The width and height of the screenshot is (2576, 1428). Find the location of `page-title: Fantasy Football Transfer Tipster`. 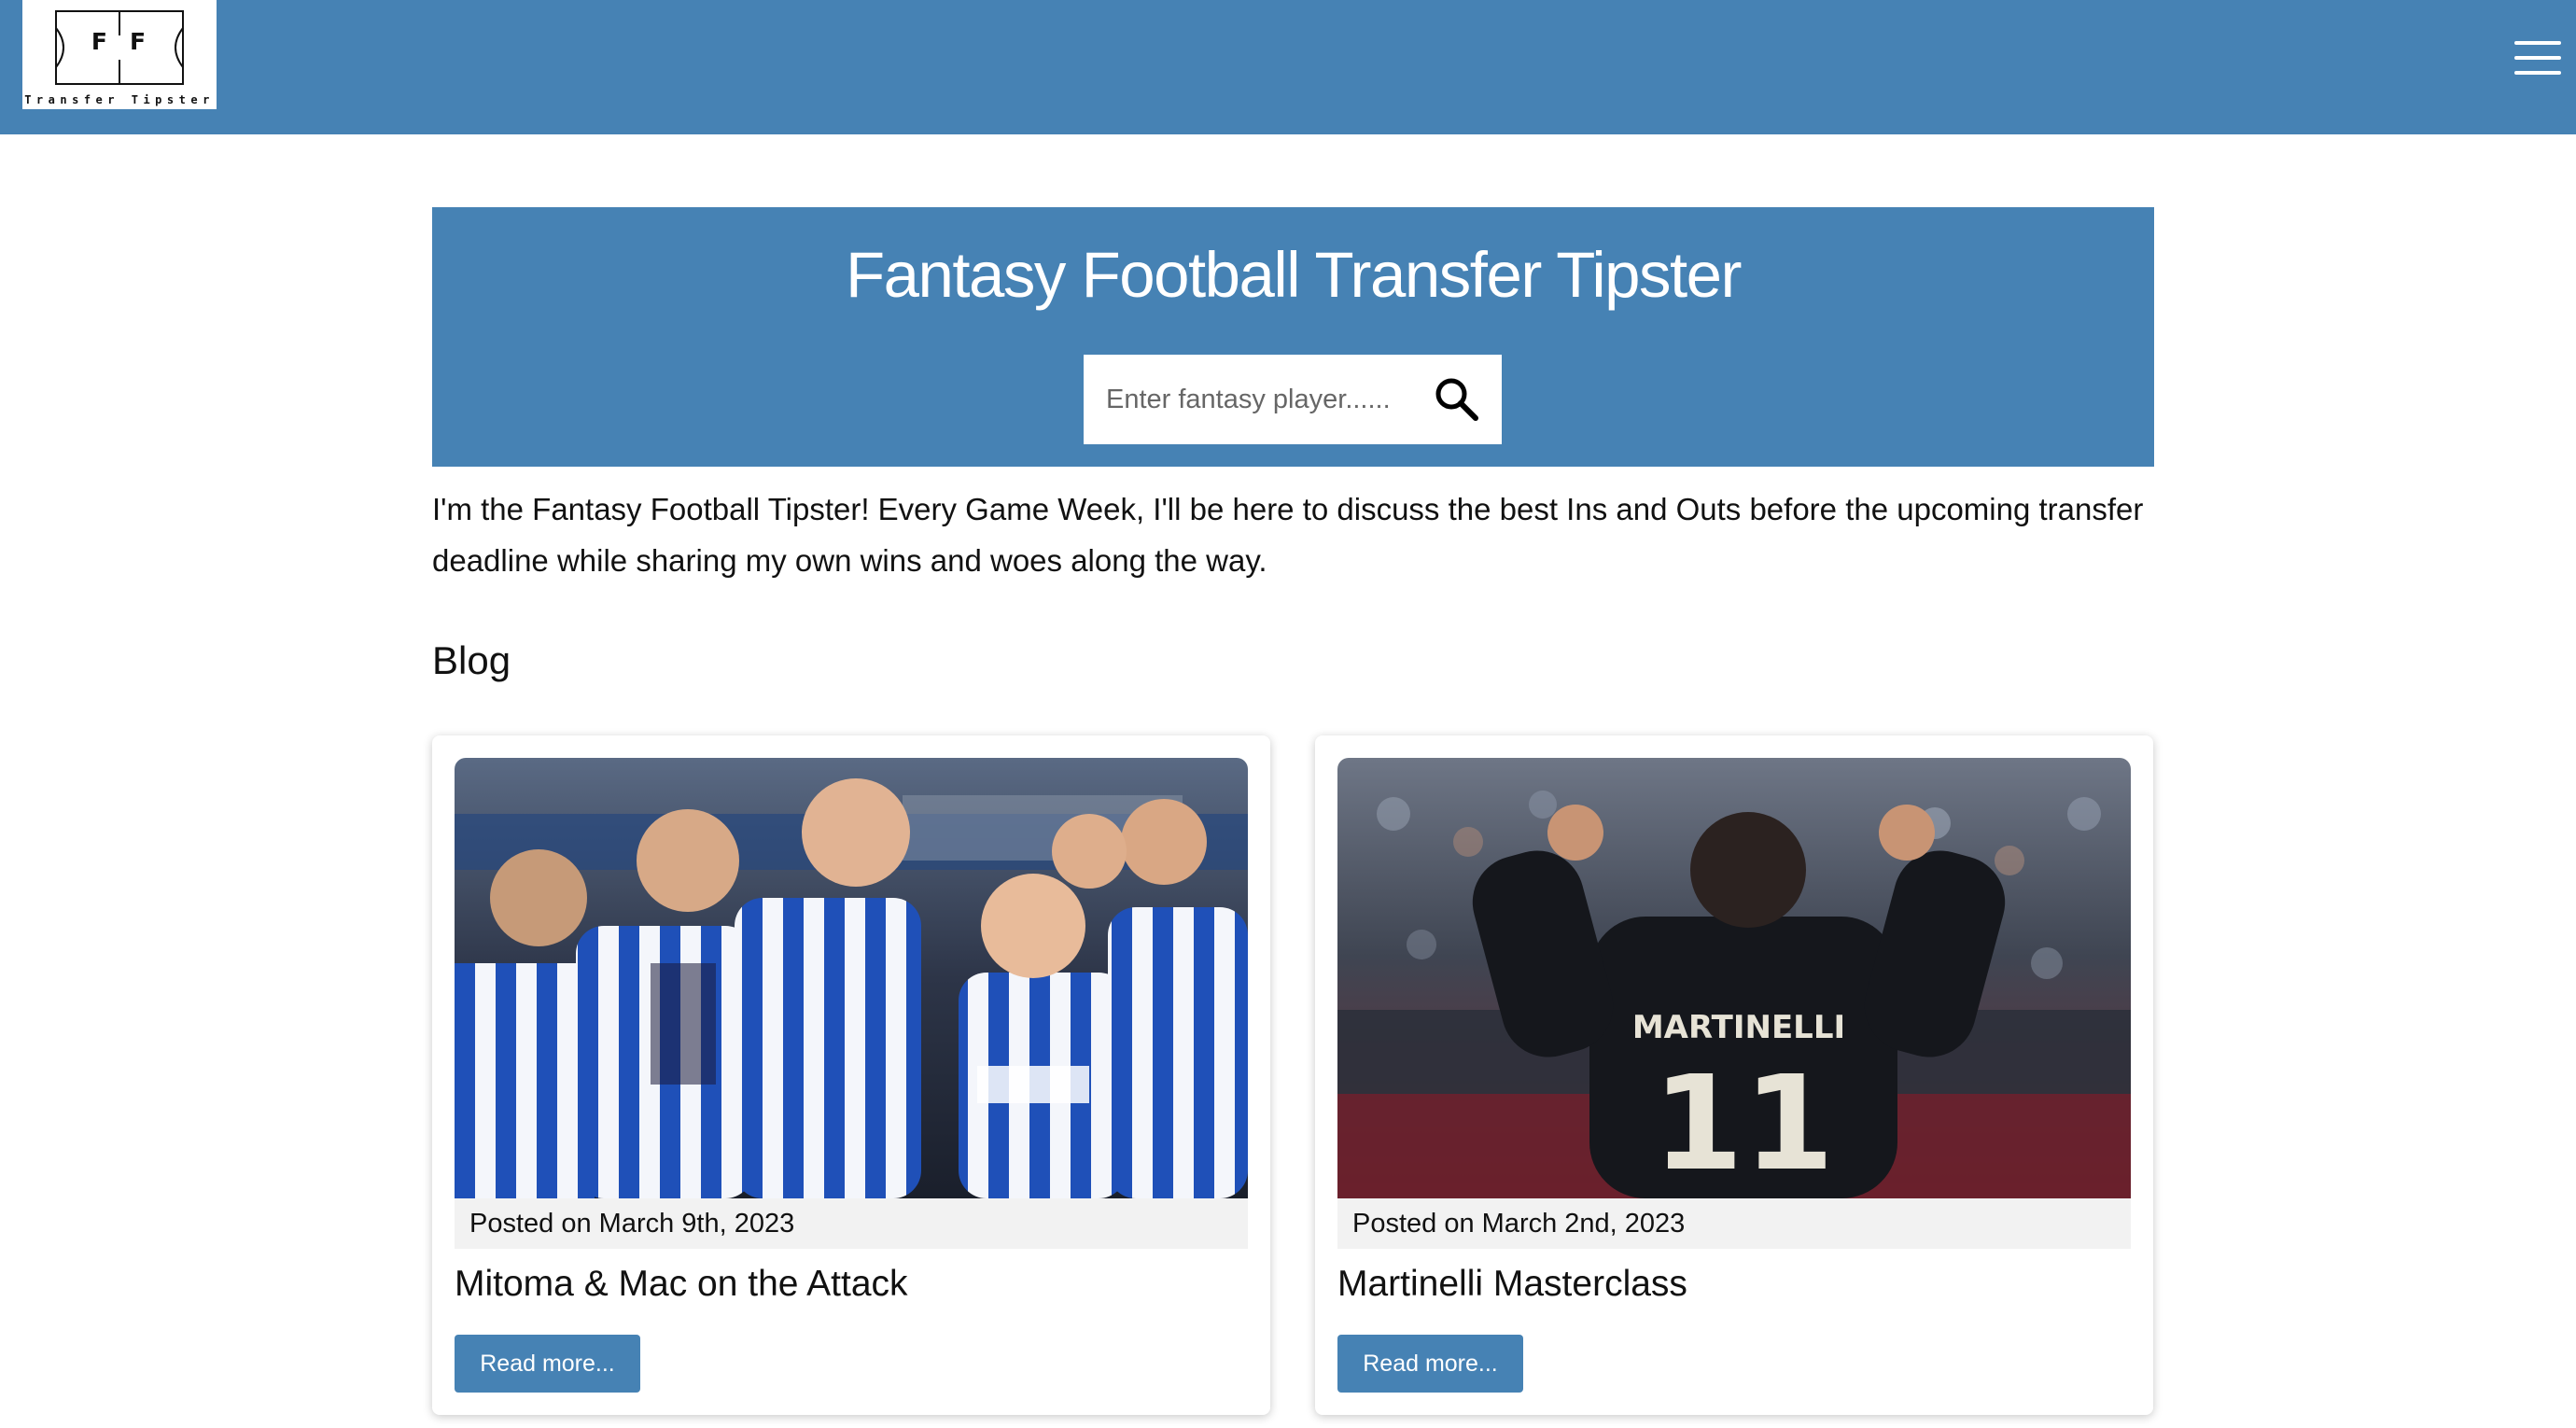

page-title: Fantasy Football Transfer Tipster is located at coordinates (1294, 275).